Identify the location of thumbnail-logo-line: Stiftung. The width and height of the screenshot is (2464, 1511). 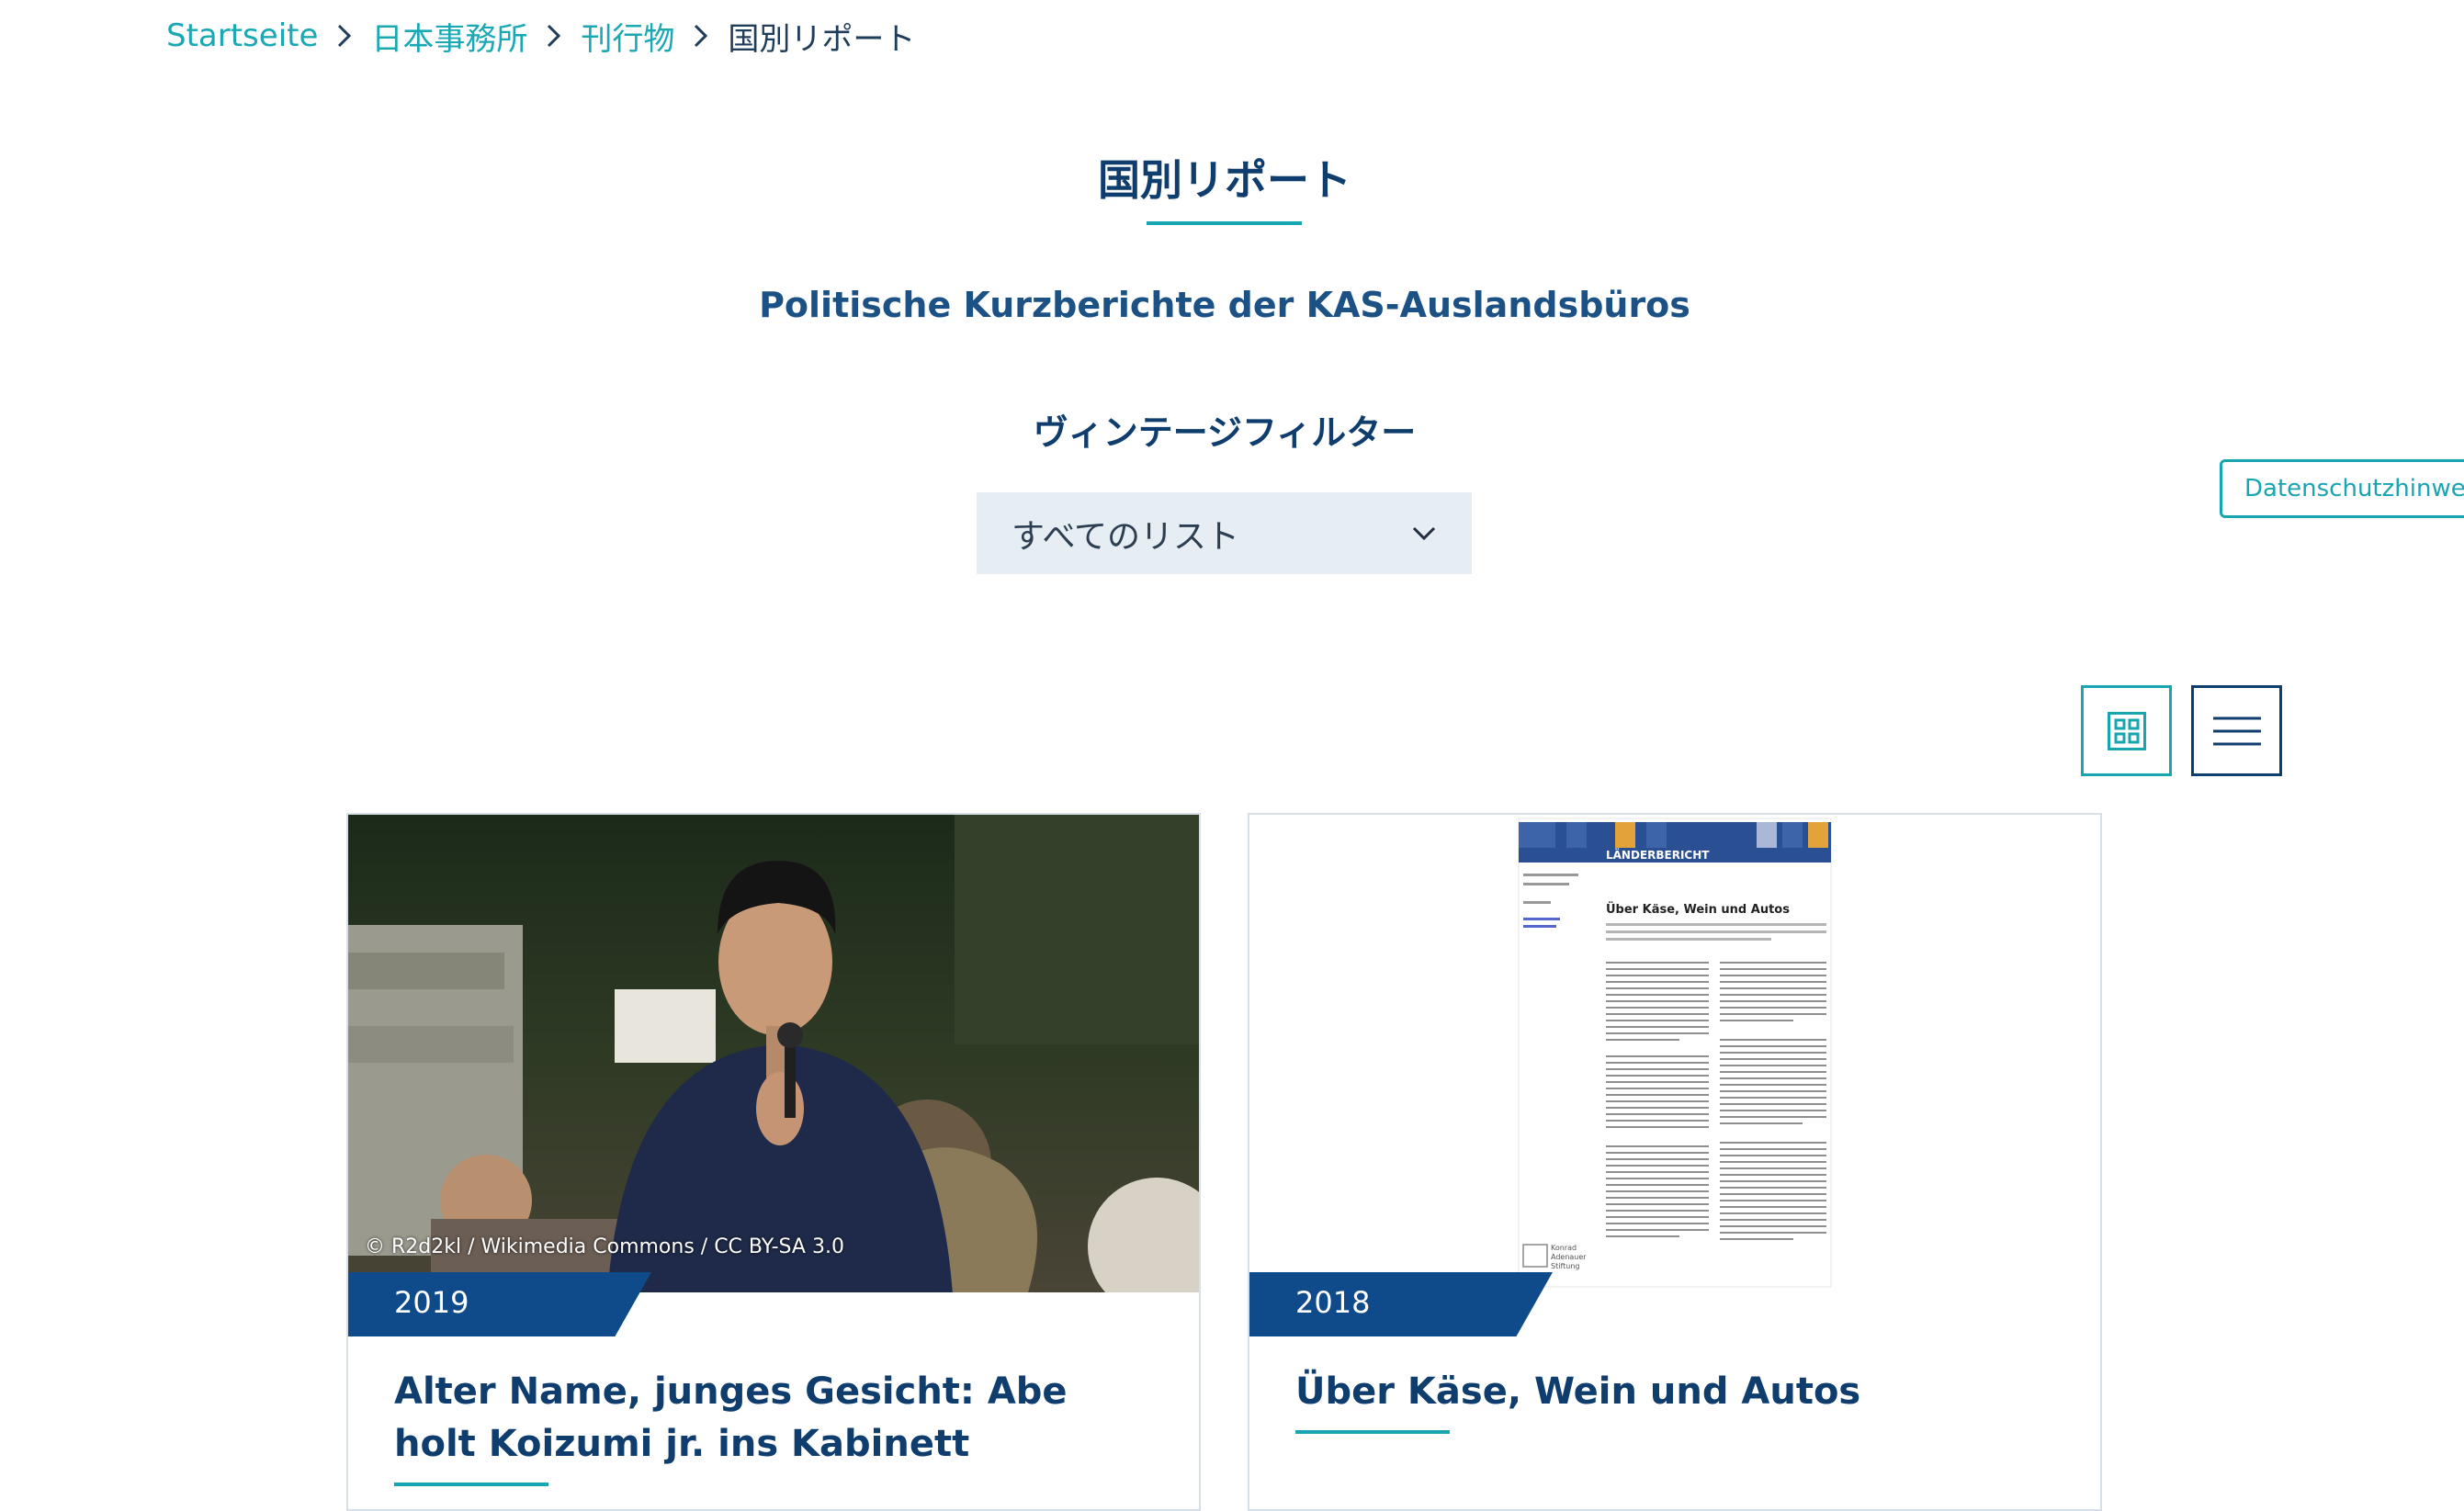
(1565, 1266).